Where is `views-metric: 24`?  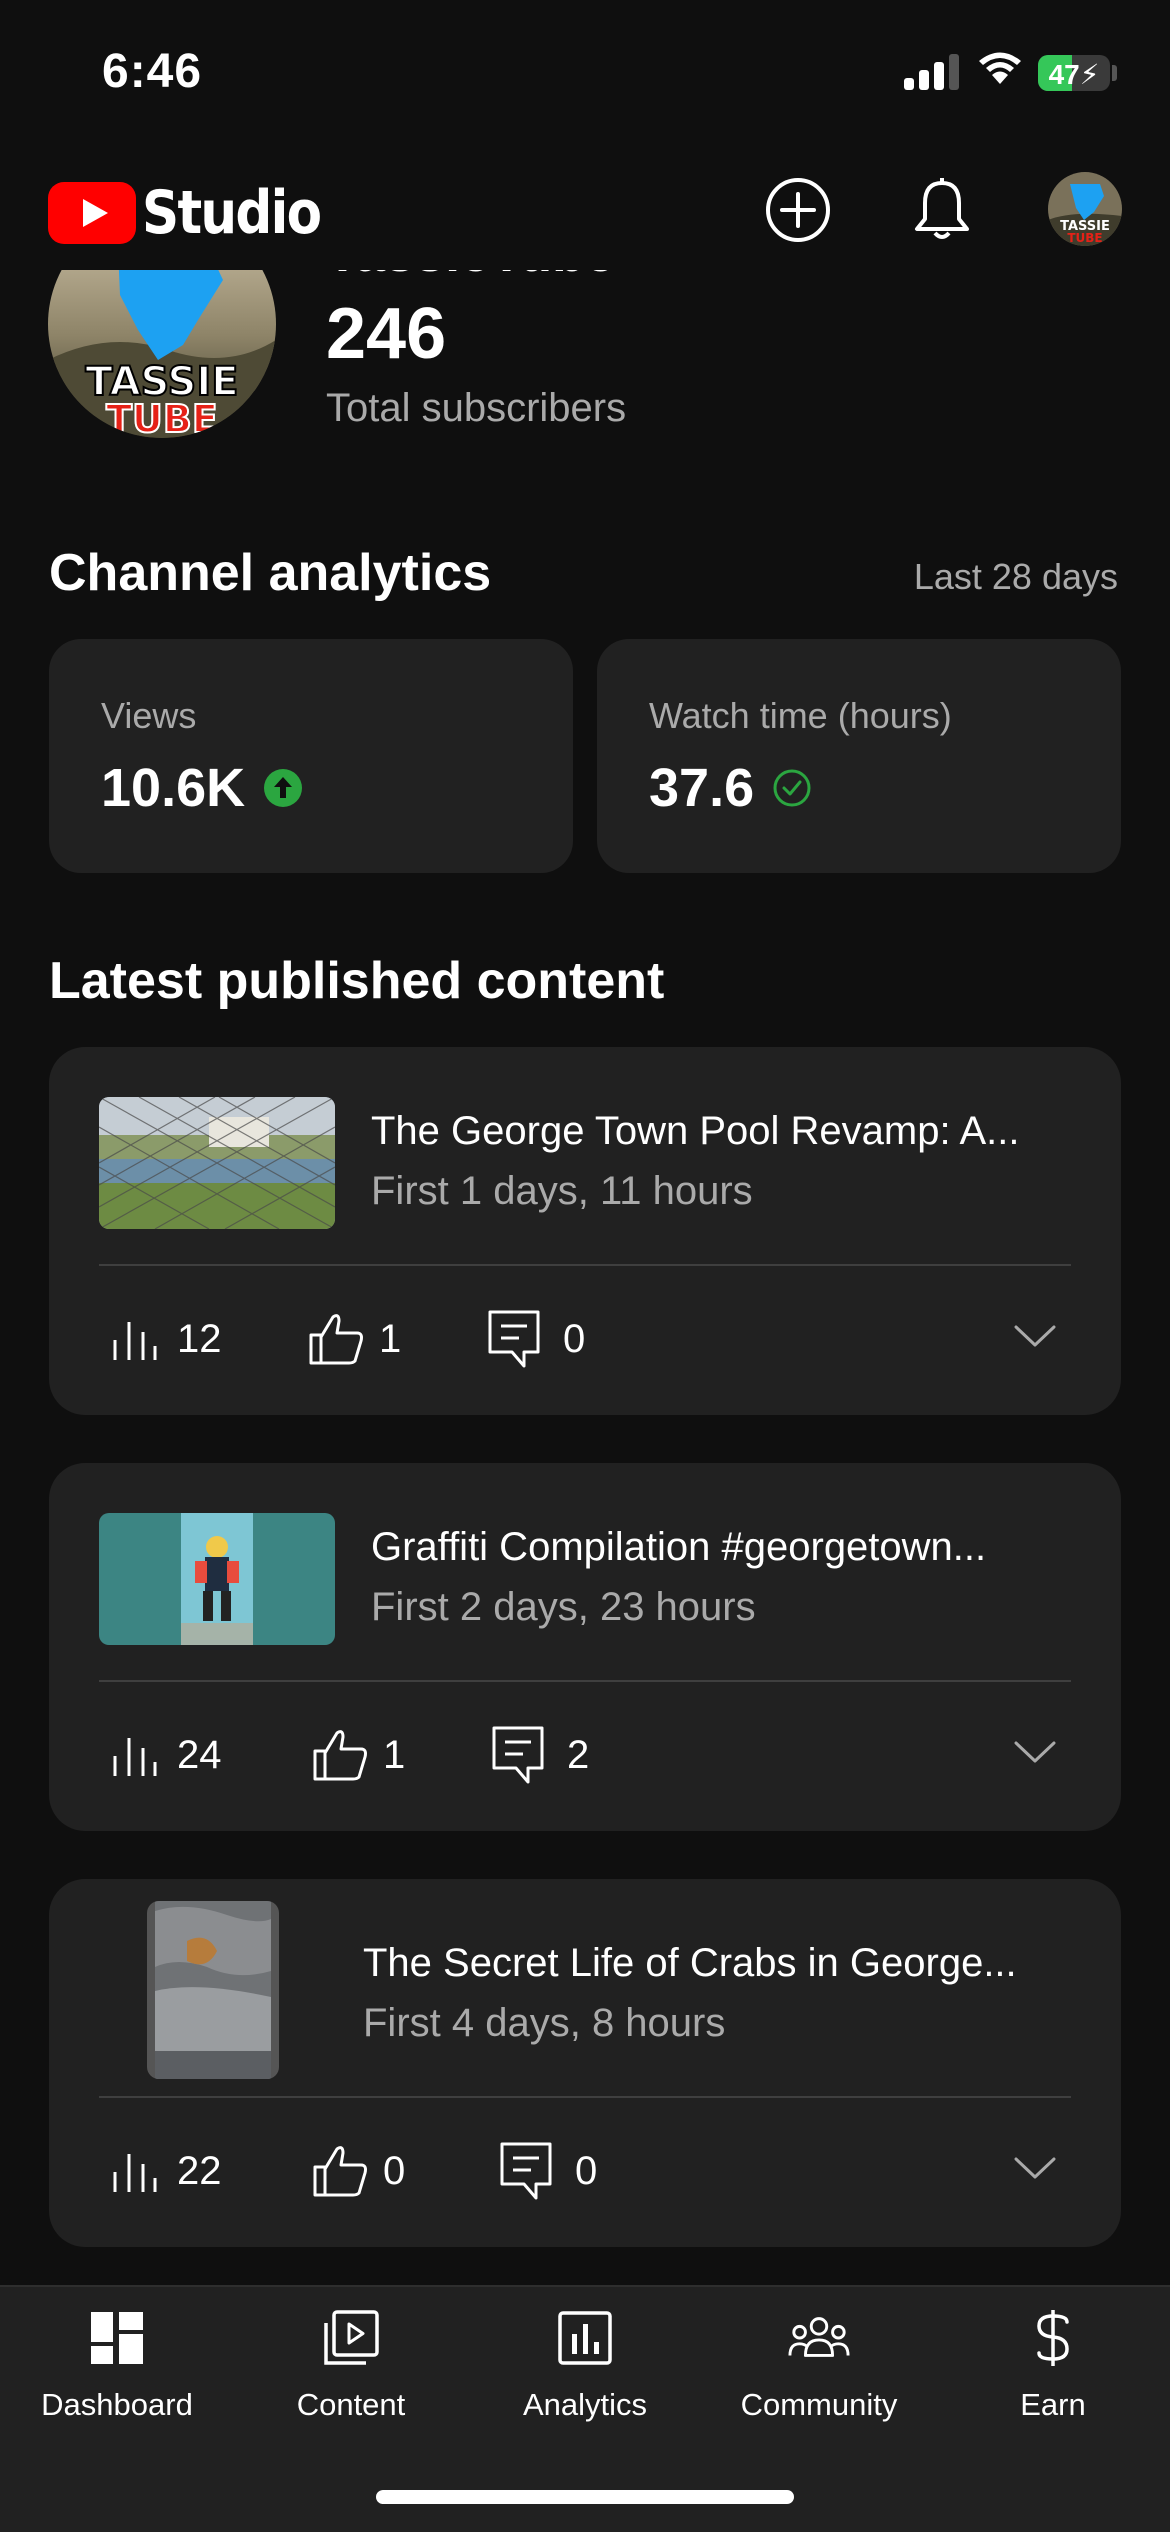
views-metric: 24 is located at coordinates (166, 1755).